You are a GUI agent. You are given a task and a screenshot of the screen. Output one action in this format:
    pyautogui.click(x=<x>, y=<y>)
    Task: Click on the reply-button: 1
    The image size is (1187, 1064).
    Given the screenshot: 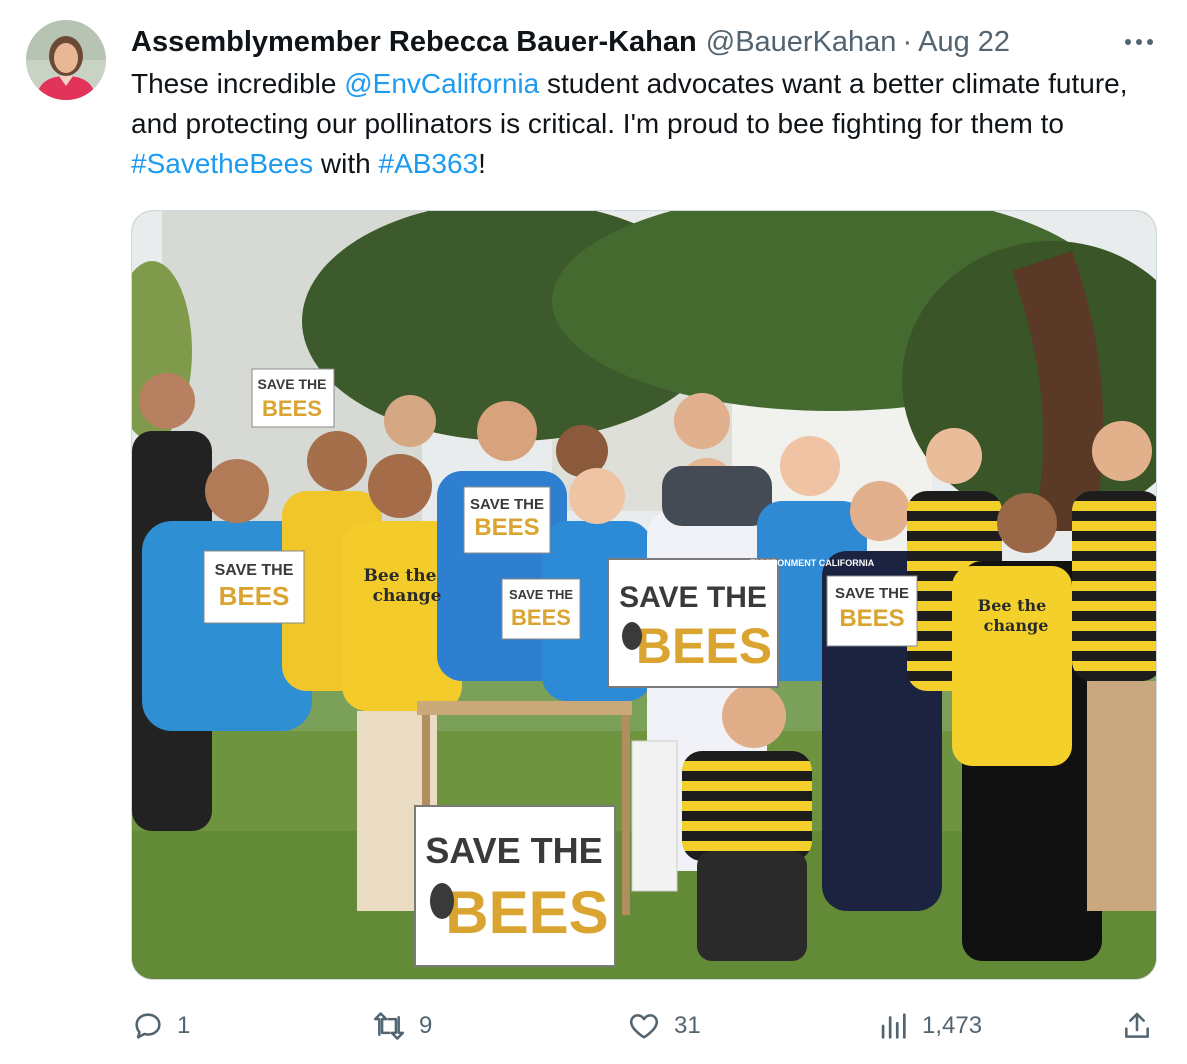 What is the action you would take?
    pyautogui.click(x=160, y=1026)
    